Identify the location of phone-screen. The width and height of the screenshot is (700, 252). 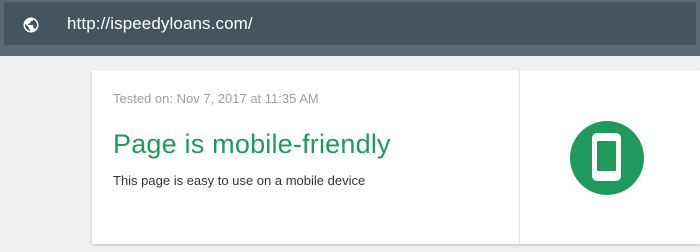
(606, 156).